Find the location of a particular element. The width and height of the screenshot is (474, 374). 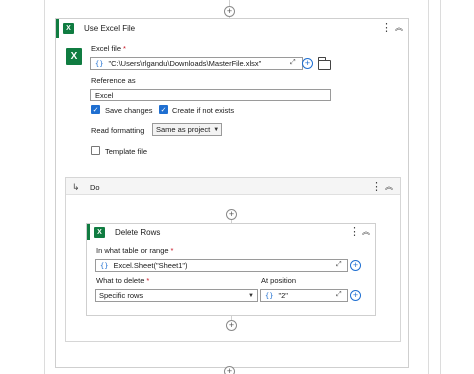

delete-rows-header: X Delete Rows is located at coordinates (231, 232).